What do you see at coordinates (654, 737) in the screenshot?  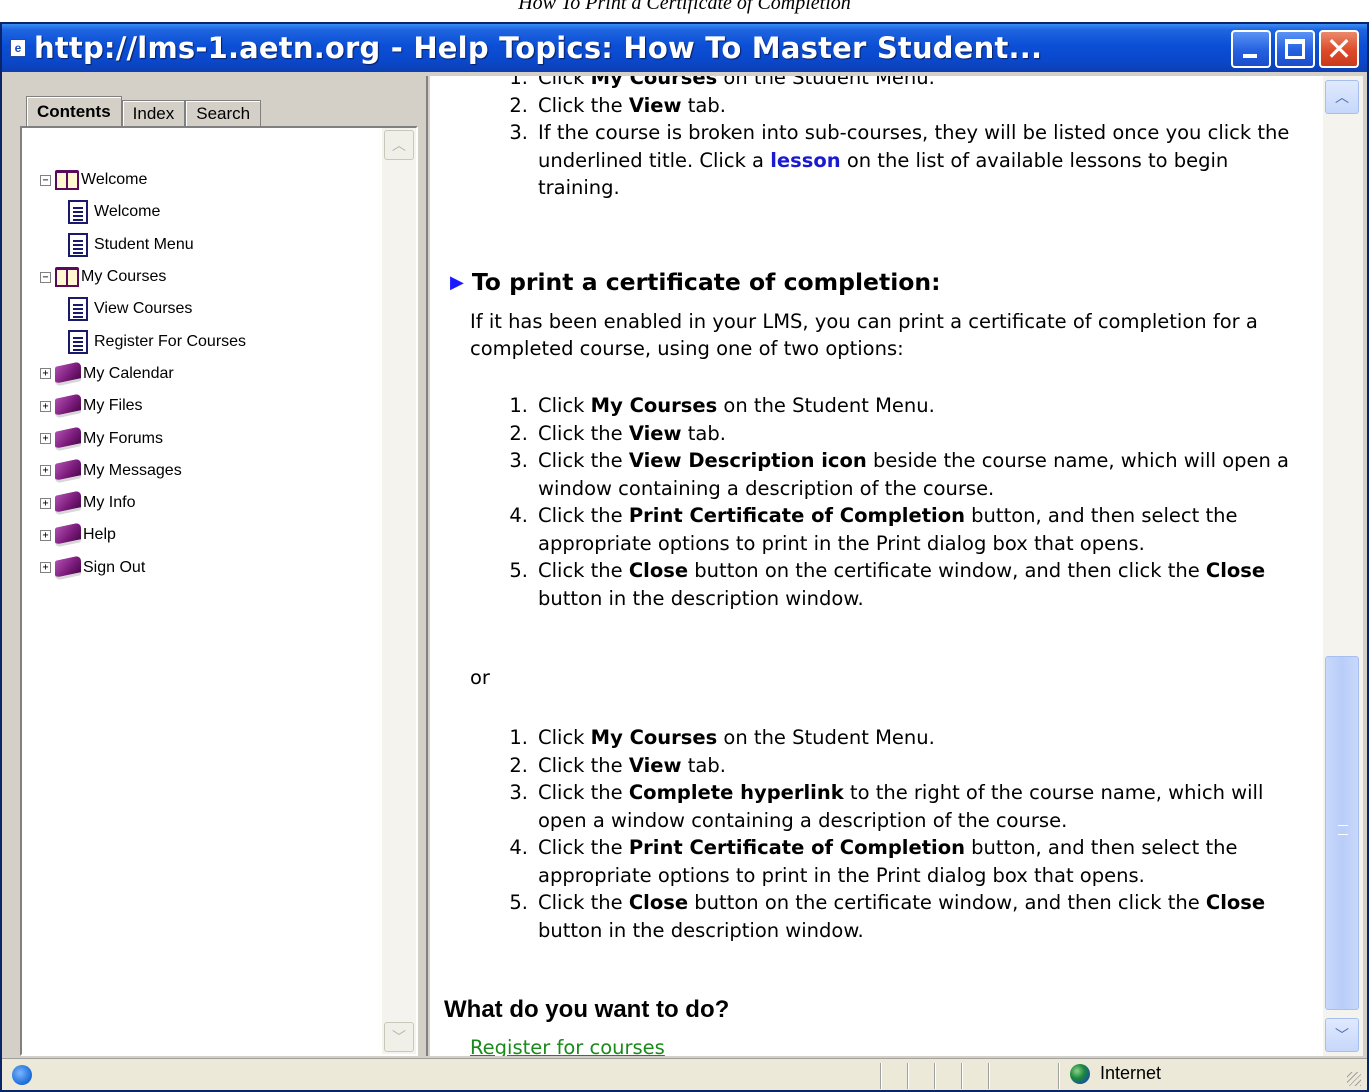 I see `ui-term: My Courses` at bounding box center [654, 737].